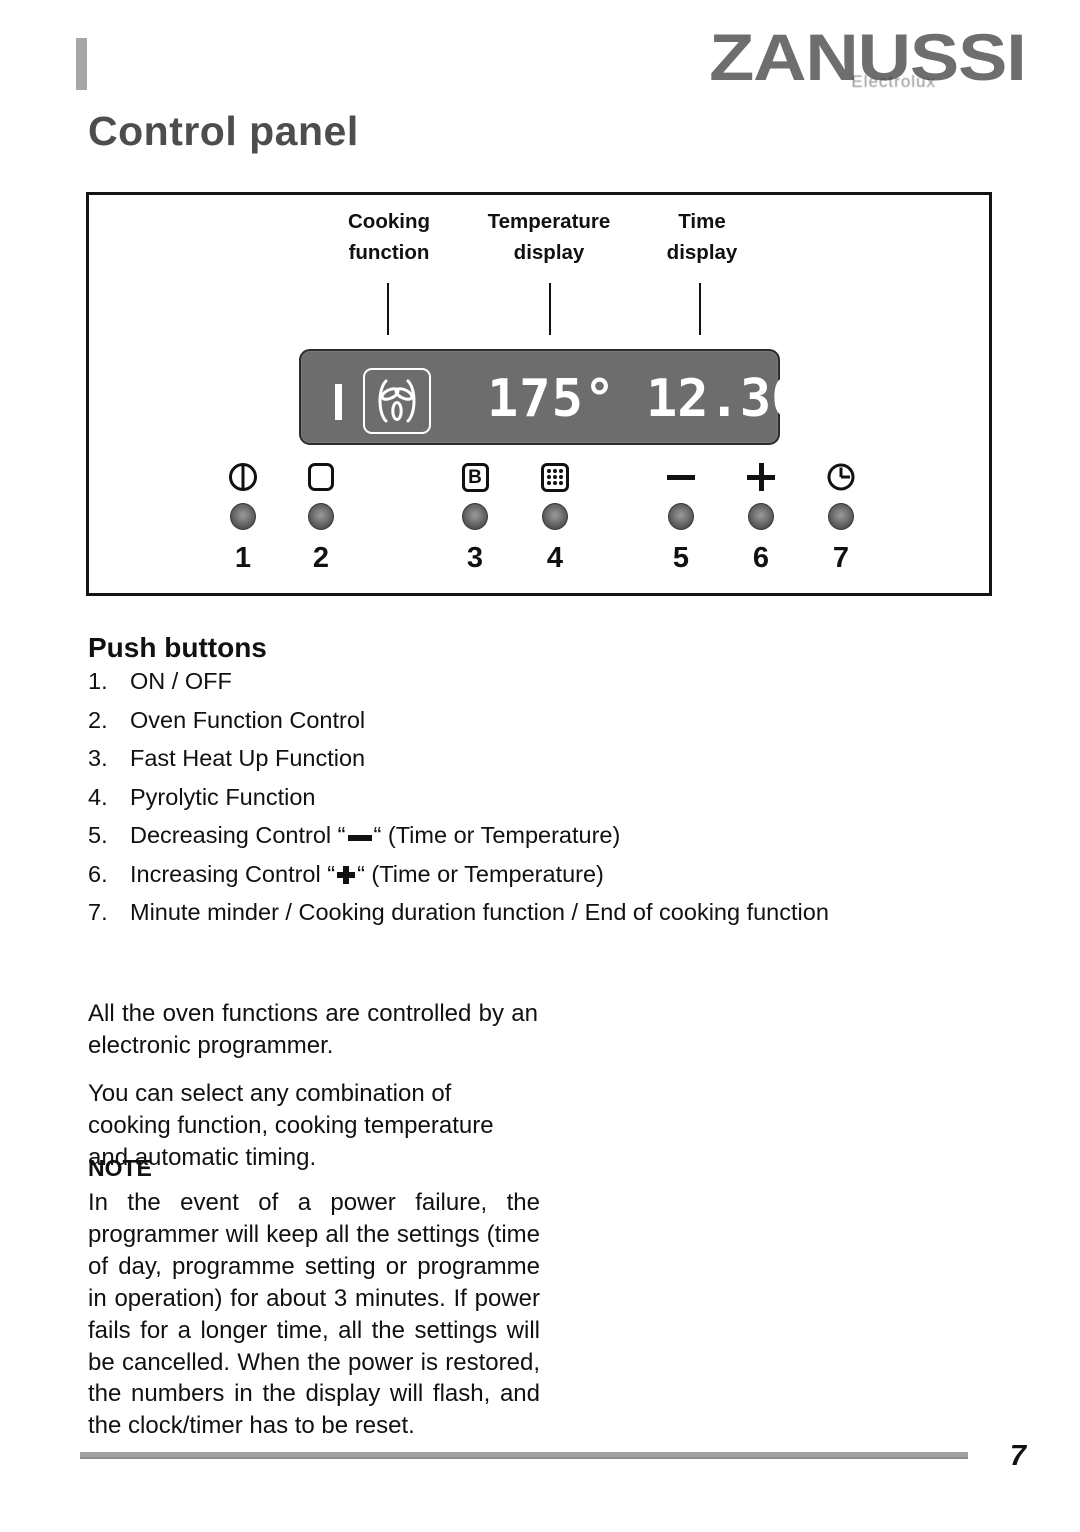 The width and height of the screenshot is (1080, 1532). What do you see at coordinates (841, 558) in the screenshot?
I see `button-number: 7` at bounding box center [841, 558].